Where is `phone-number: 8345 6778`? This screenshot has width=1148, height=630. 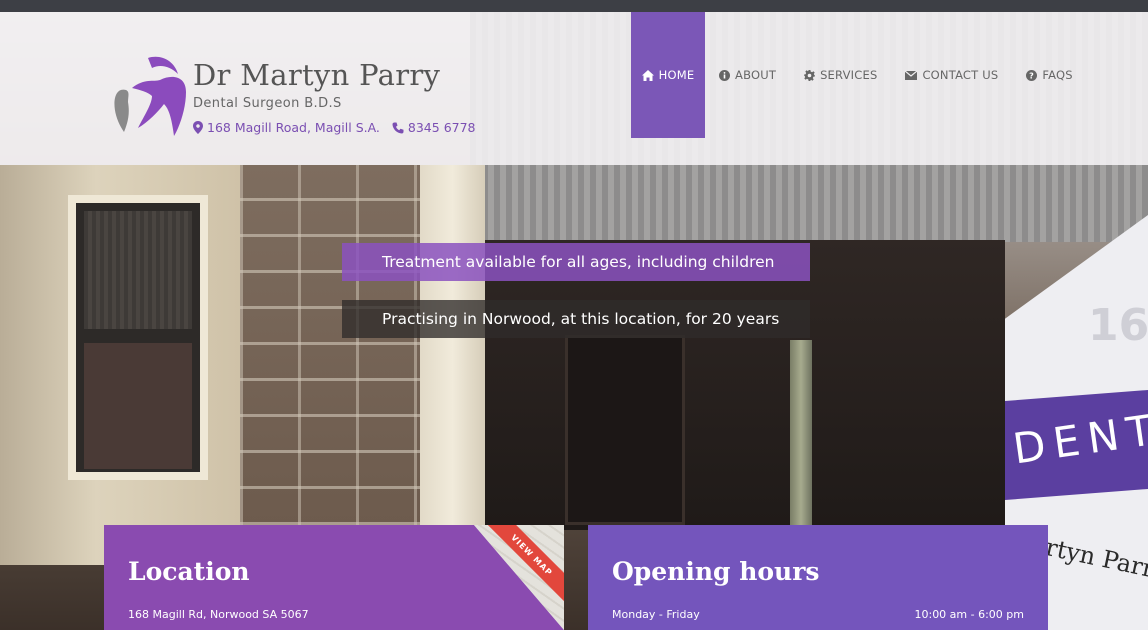
phone-number: 8345 6778 is located at coordinates (442, 127).